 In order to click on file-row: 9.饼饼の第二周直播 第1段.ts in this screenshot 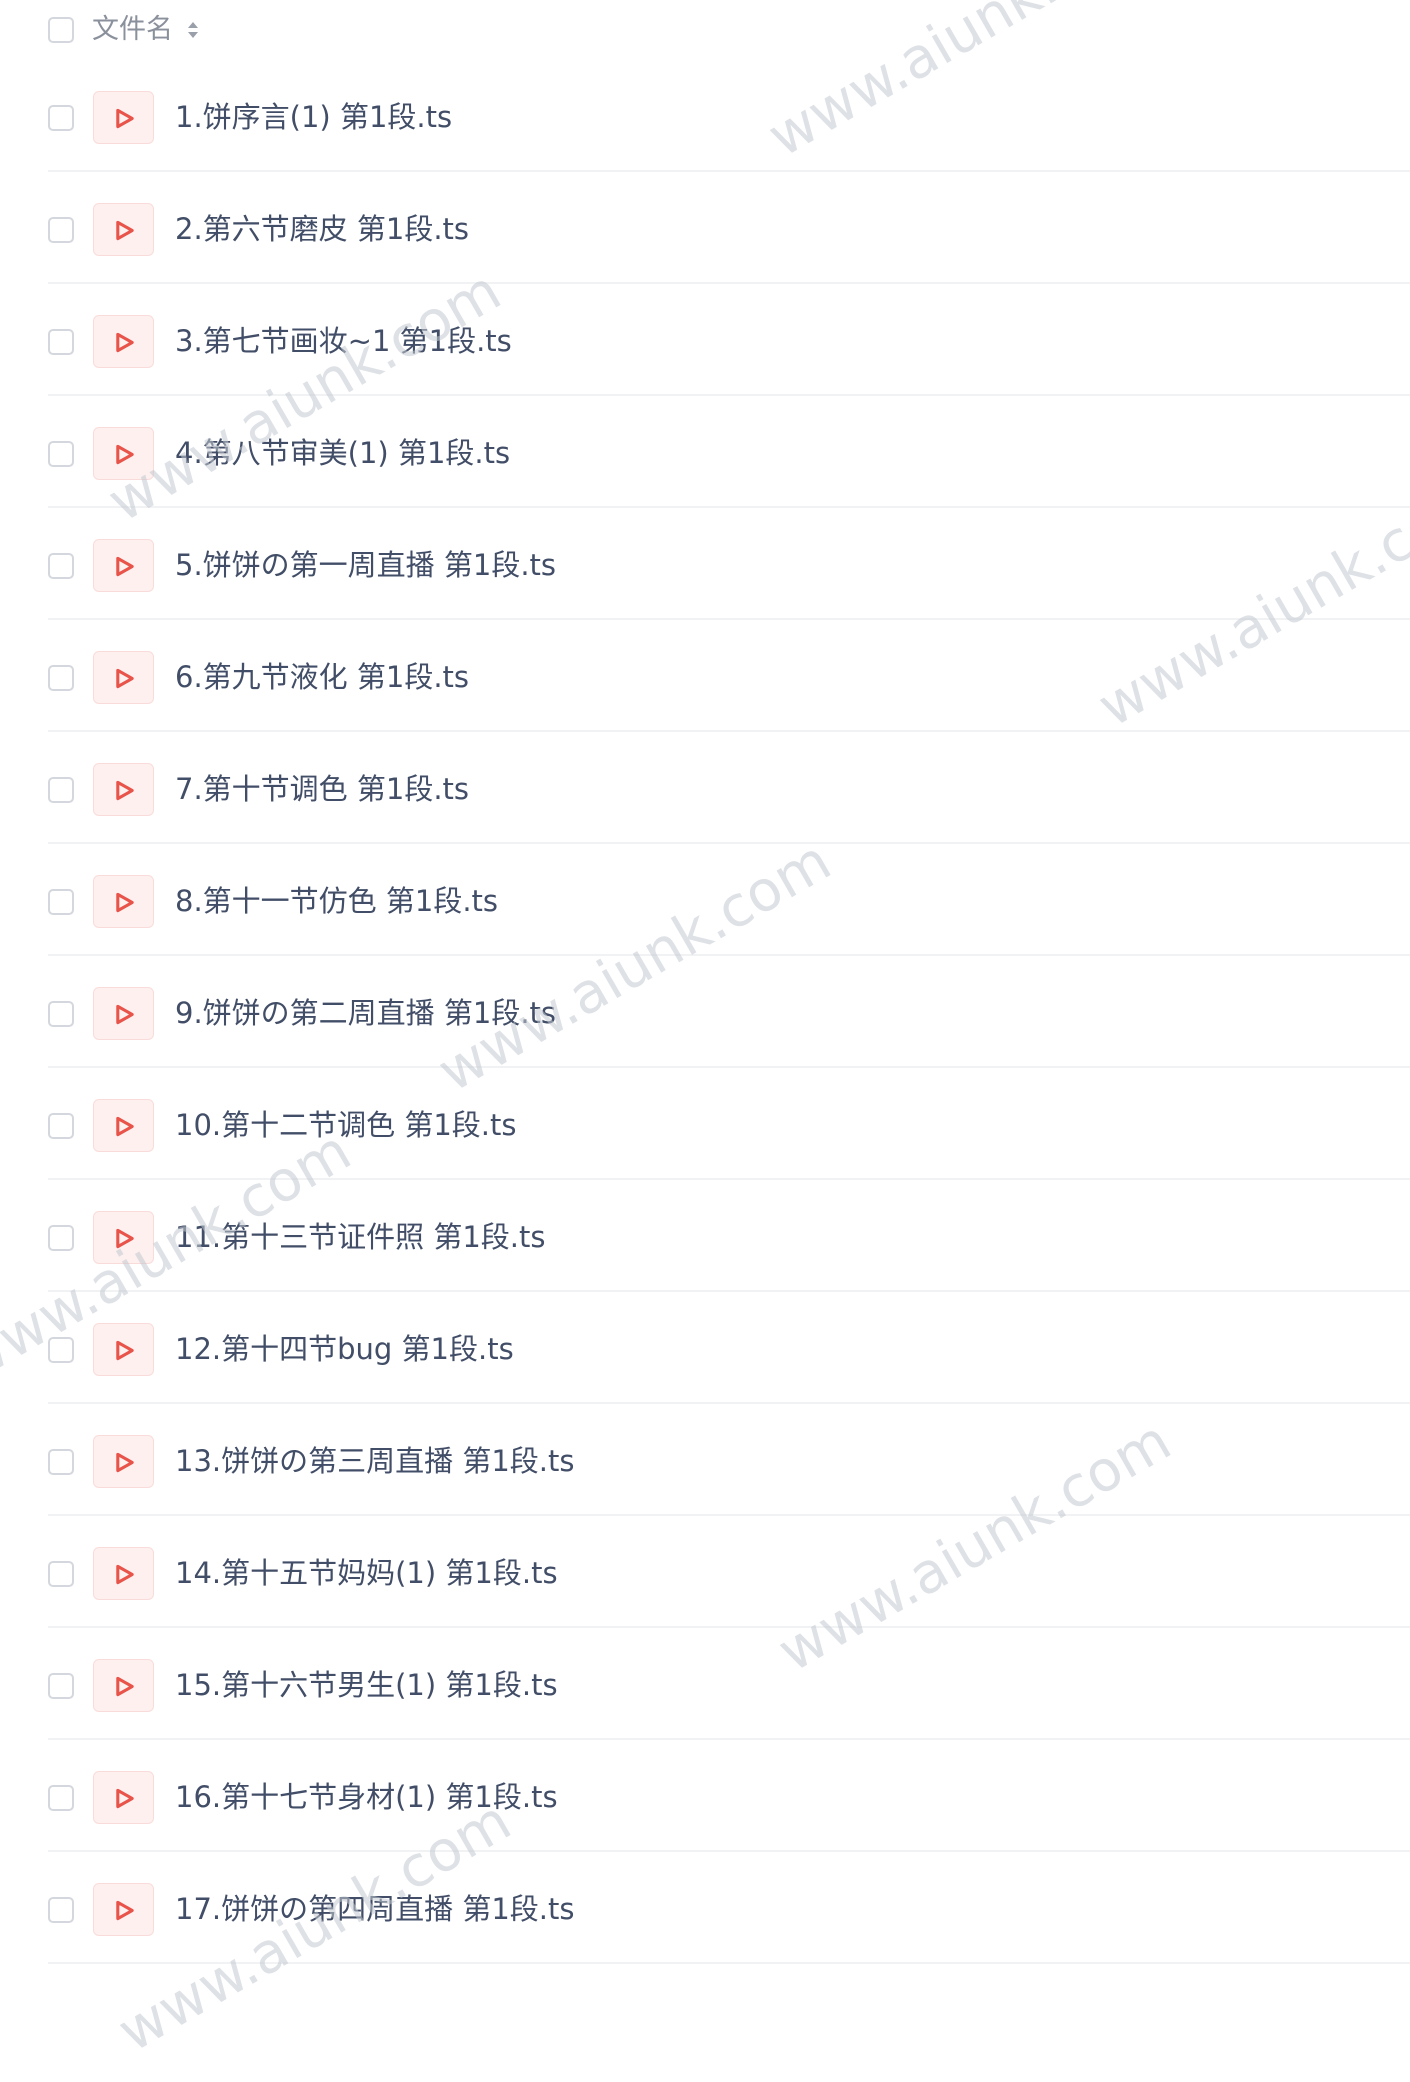, I will do `click(705, 1012)`.